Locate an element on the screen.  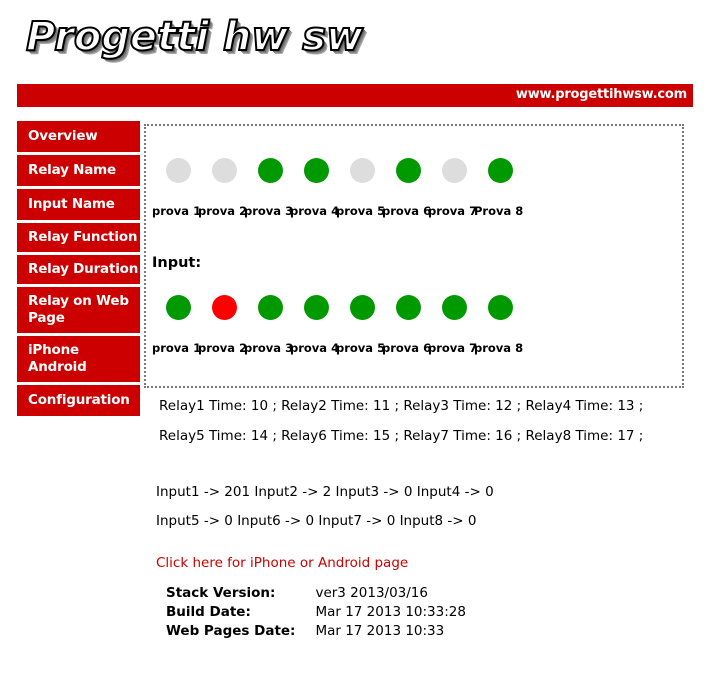
version-row: Build Date: Mar 17 2013 10:33:28 is located at coordinates (316, 613).